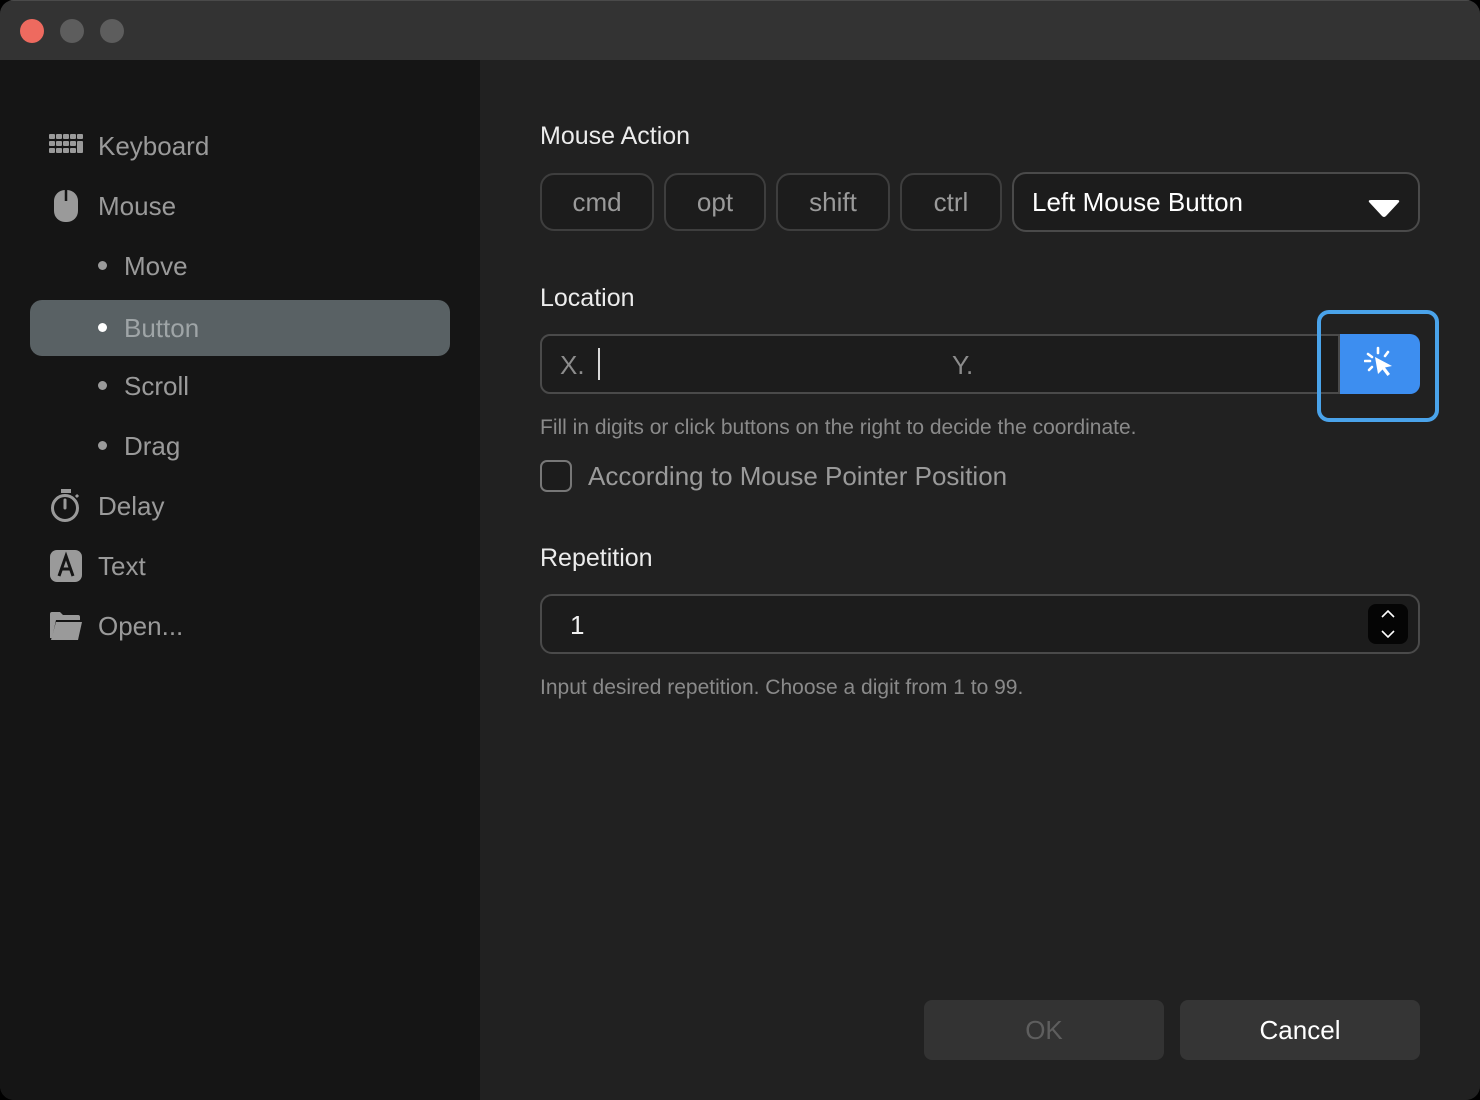  Describe the element at coordinates (240, 206) in the screenshot. I see `sidebar-item-mouse: Mouse` at that location.